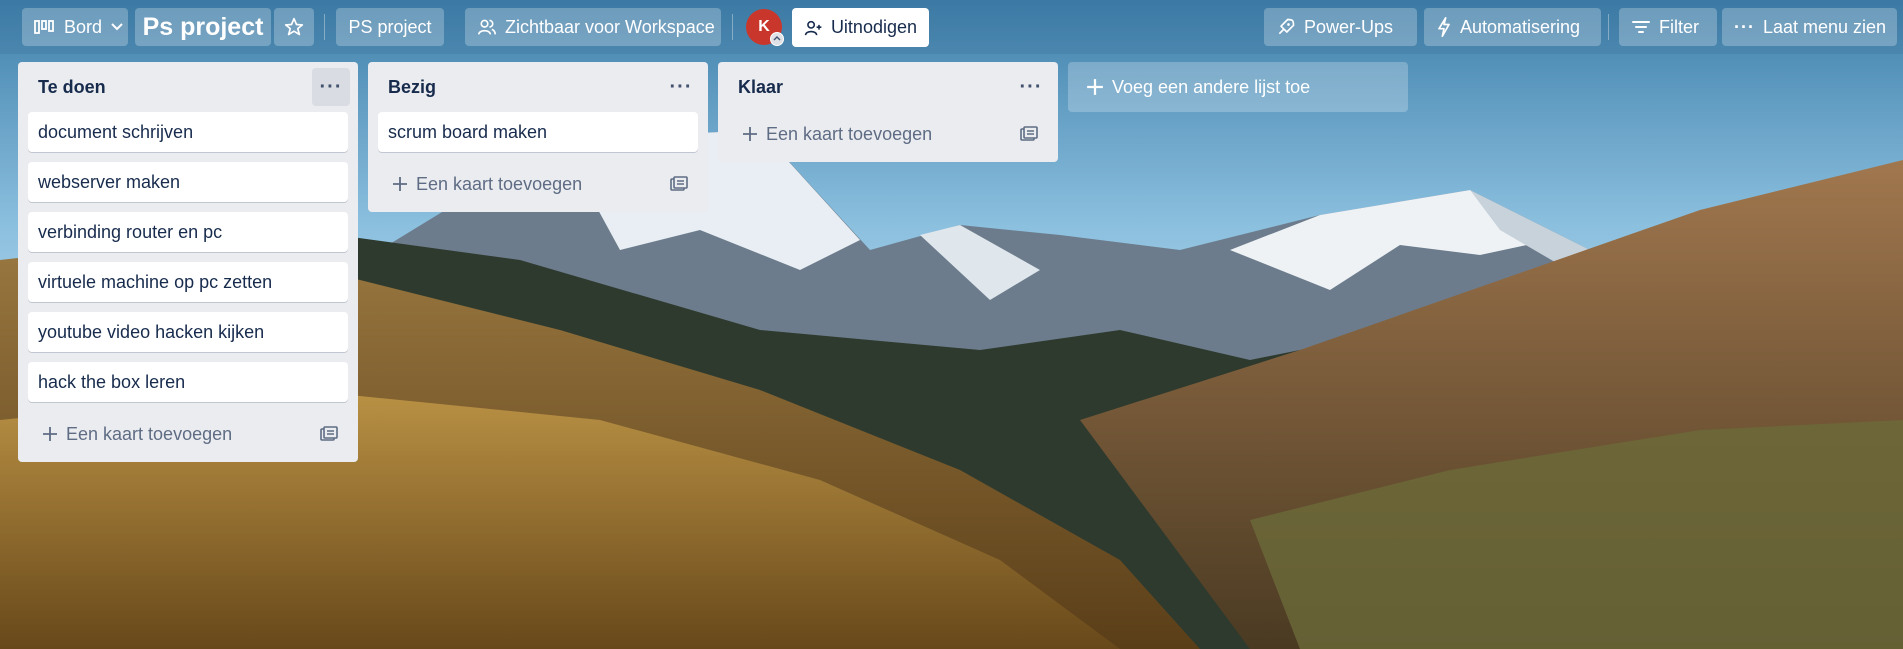  What do you see at coordinates (412, 87) in the screenshot?
I see `list-title: Bezig` at bounding box center [412, 87].